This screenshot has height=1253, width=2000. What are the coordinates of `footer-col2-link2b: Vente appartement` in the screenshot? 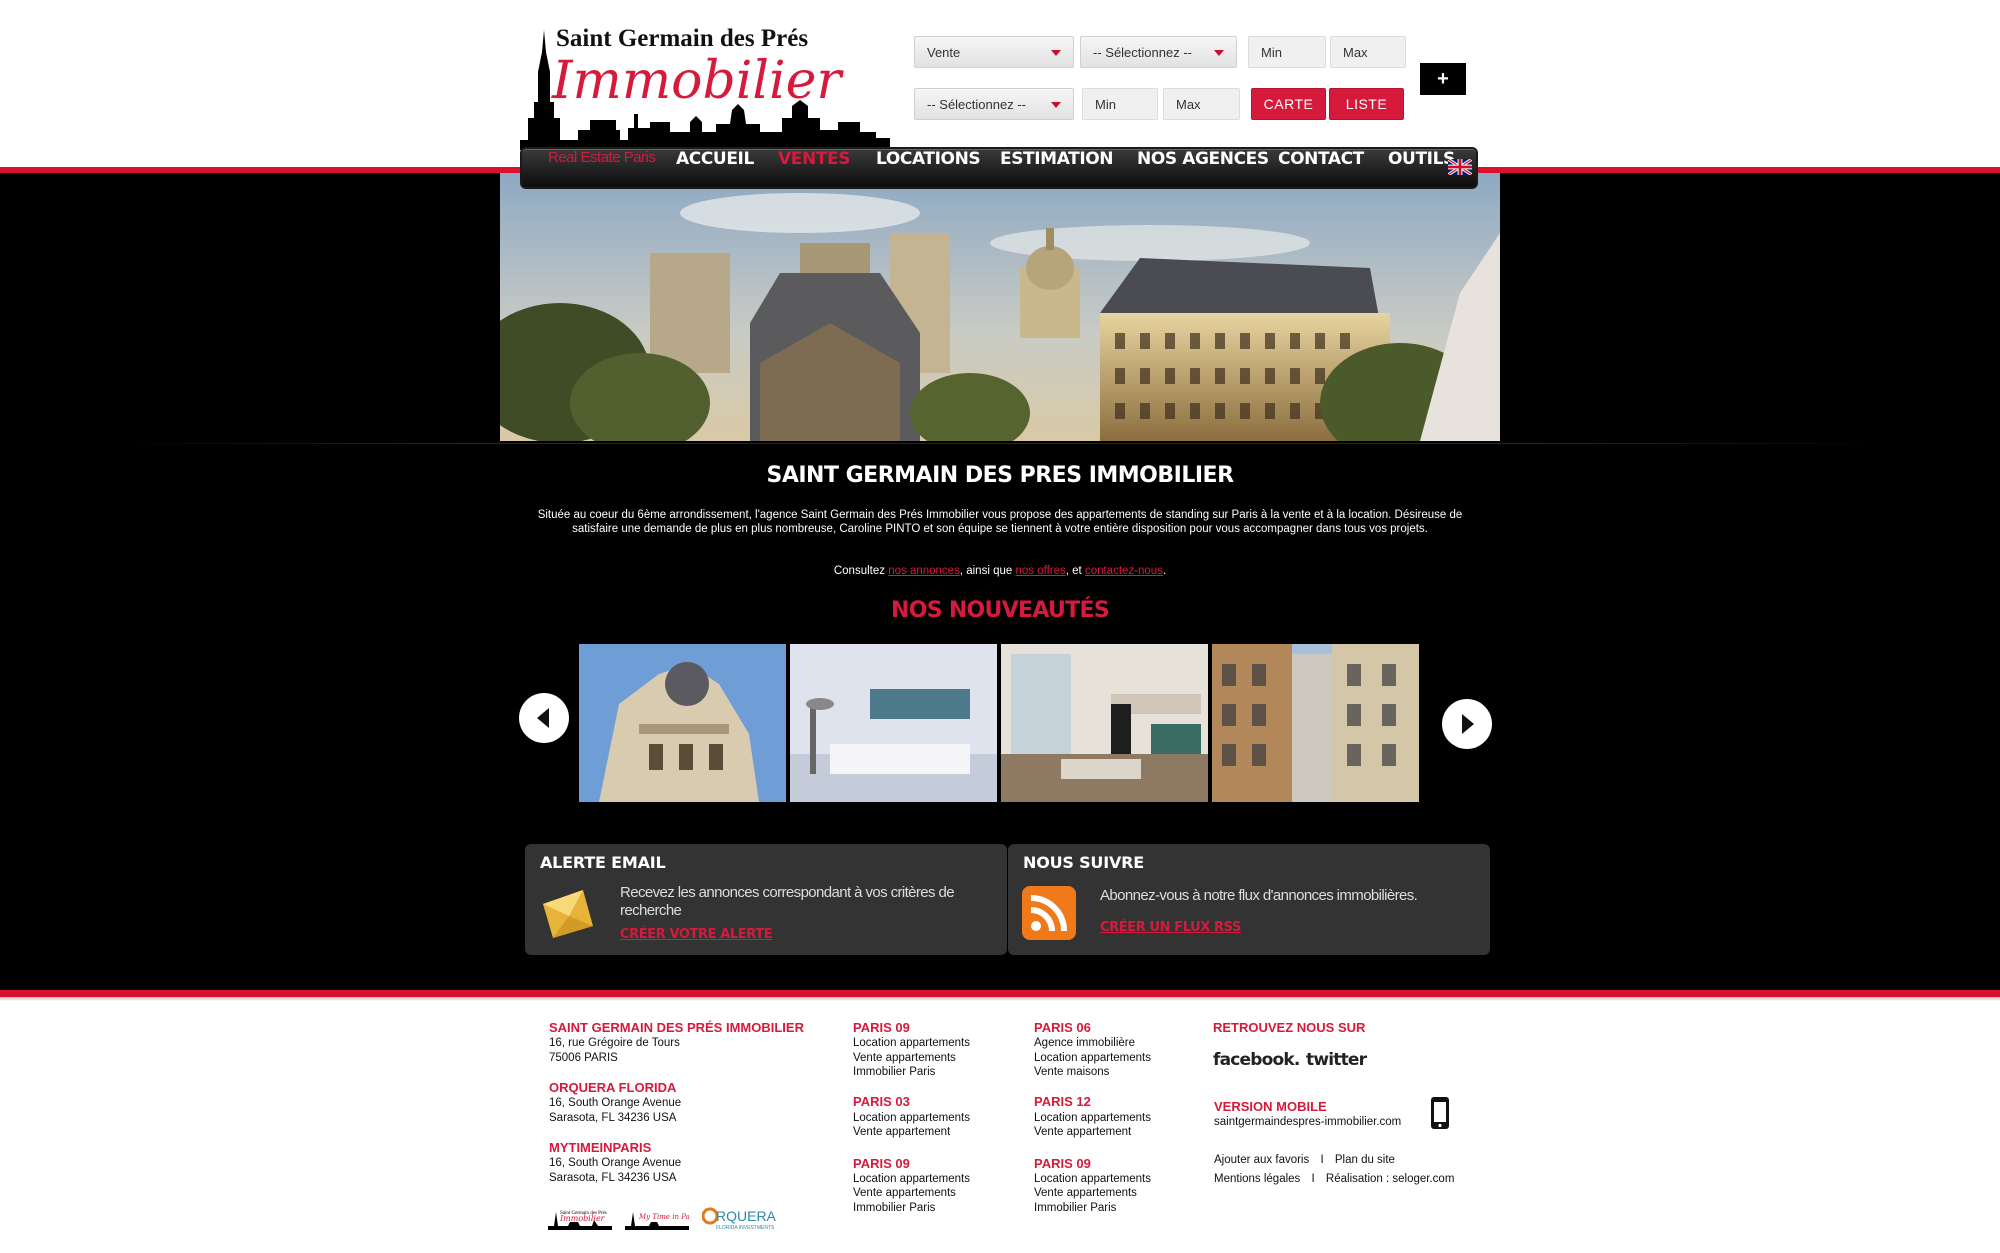 It's located at (901, 1132).